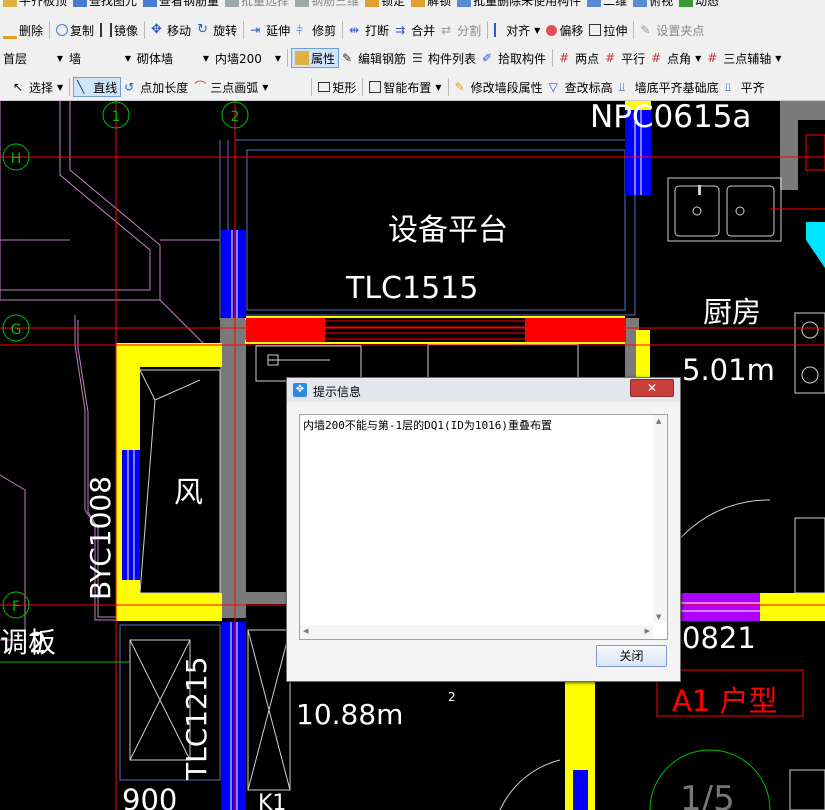 Image resolution: width=825 pixels, height=810 pixels. I want to click on smart-layout-button: 智能布置 ▼, so click(405, 87).